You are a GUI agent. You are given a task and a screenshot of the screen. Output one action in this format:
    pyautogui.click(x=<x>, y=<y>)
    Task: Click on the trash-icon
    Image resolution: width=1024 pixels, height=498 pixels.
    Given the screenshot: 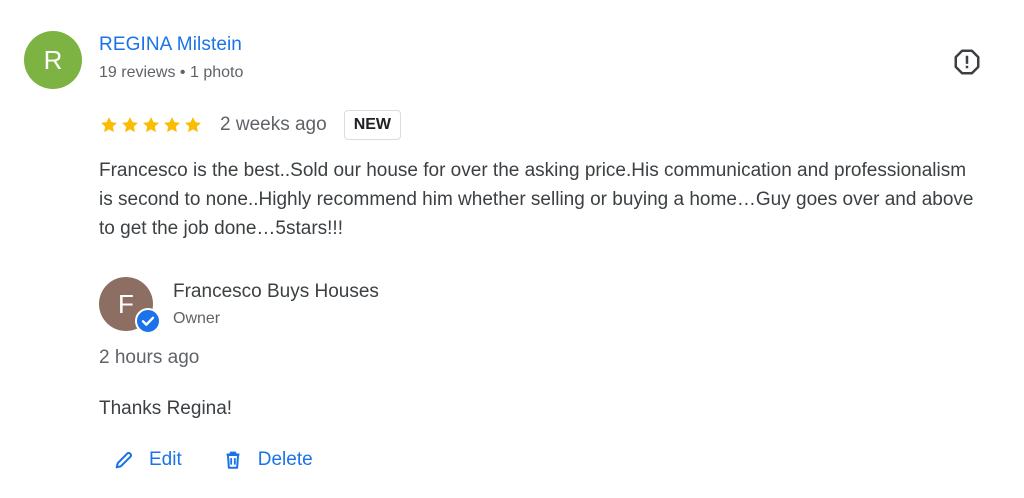 What is the action you would take?
    pyautogui.click(x=233, y=460)
    